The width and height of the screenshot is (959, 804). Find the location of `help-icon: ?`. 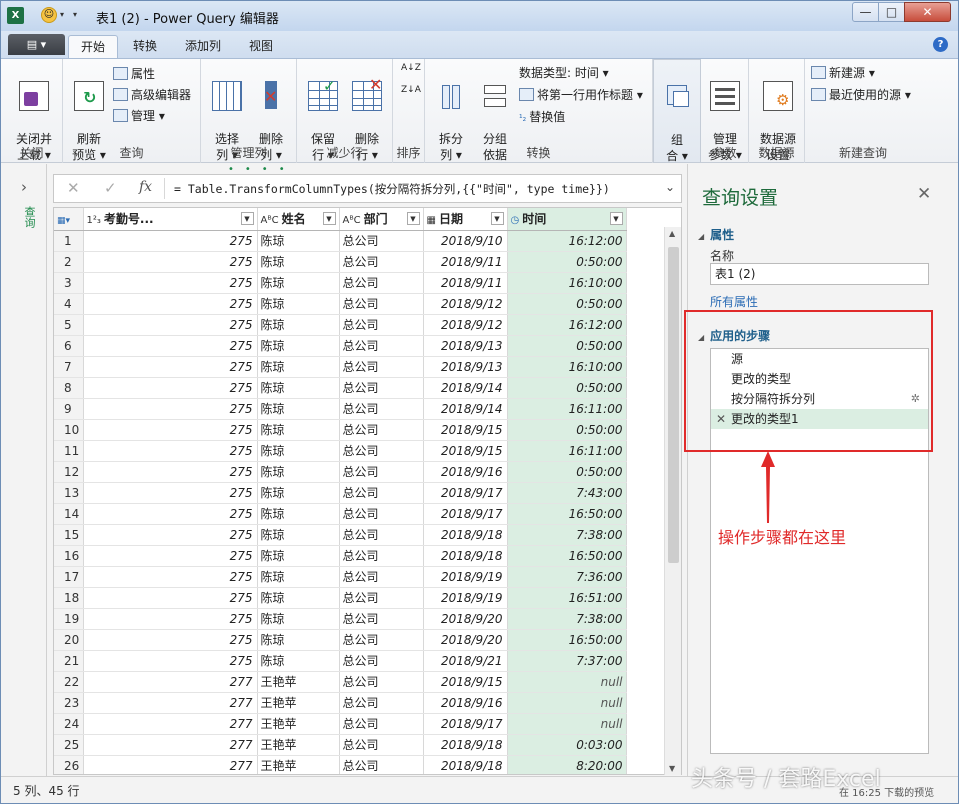

help-icon: ? is located at coordinates (940, 44).